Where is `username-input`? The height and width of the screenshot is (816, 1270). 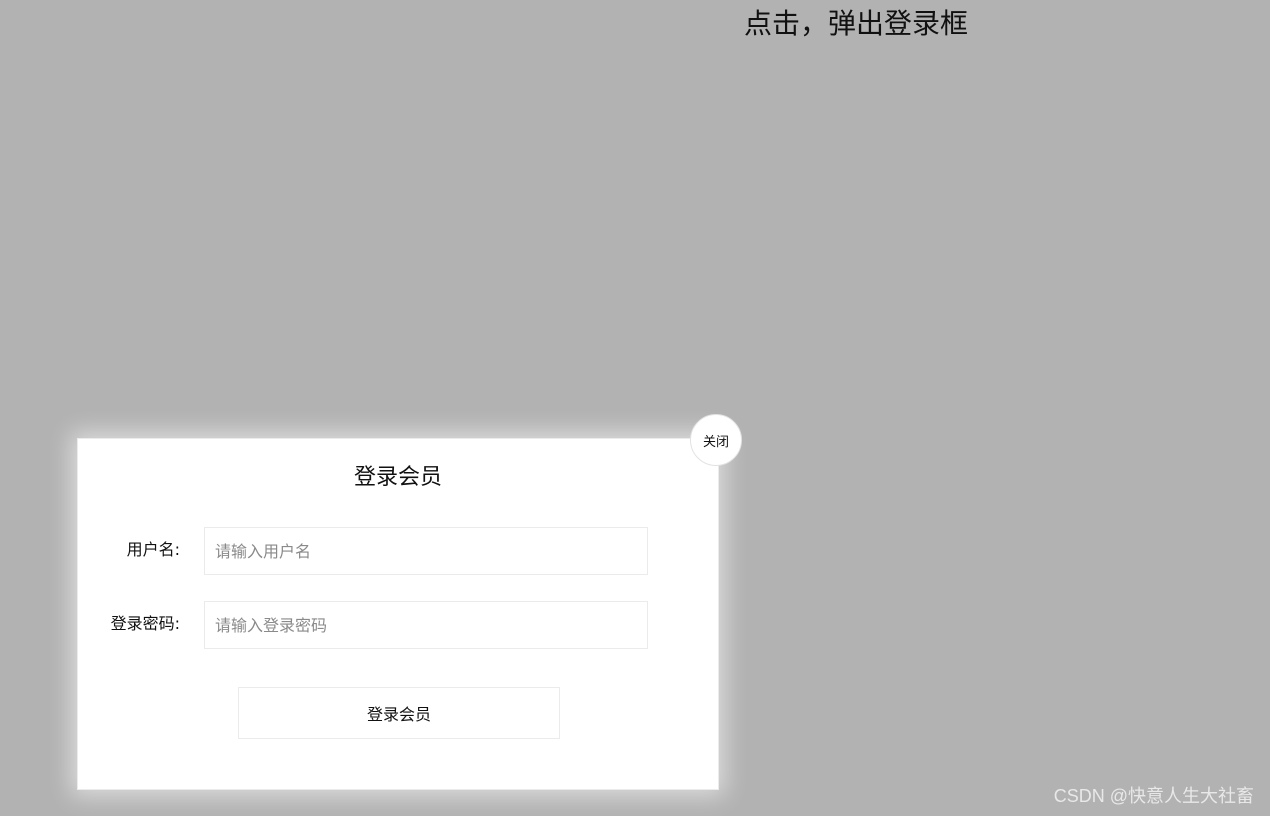
username-input is located at coordinates (426, 551).